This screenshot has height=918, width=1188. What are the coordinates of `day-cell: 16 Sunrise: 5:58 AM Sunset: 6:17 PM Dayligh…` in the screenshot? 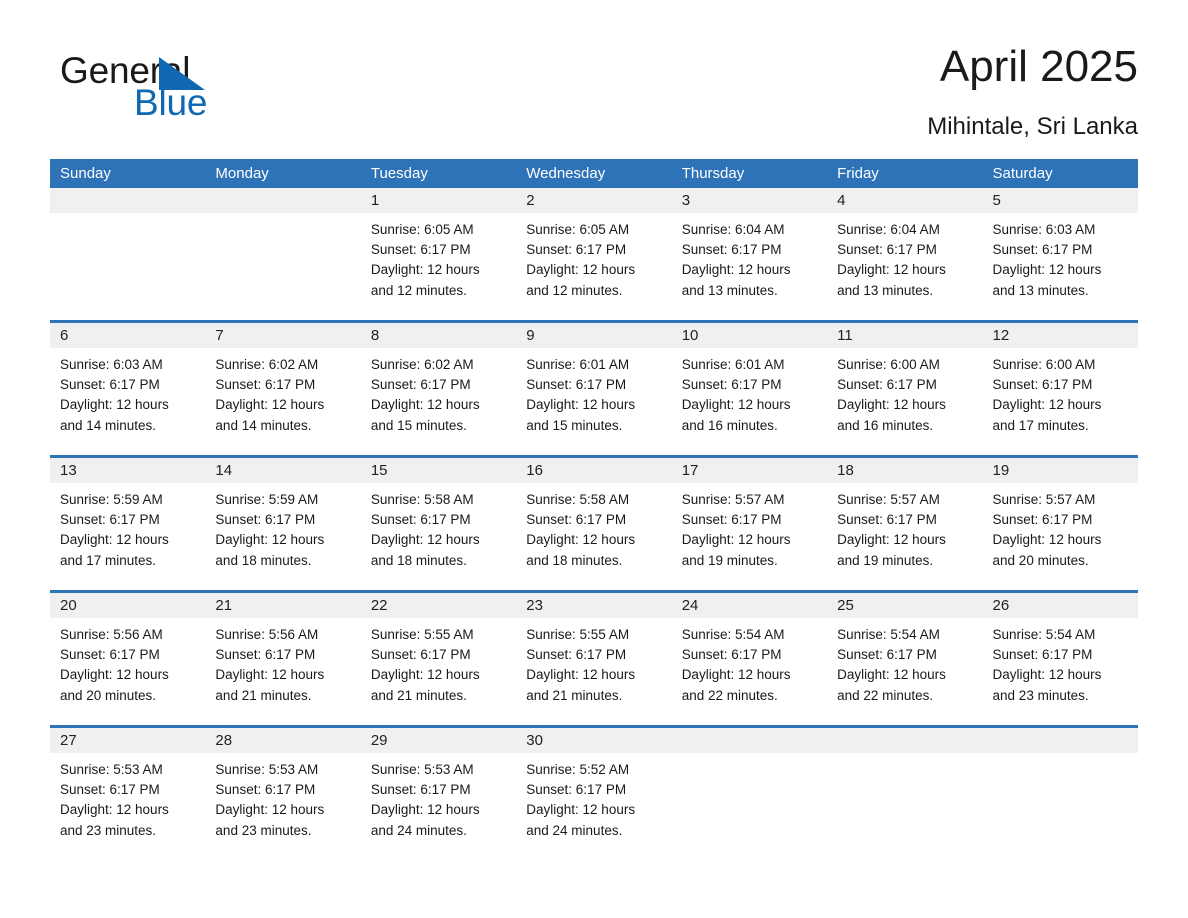 It's located at (594, 524).